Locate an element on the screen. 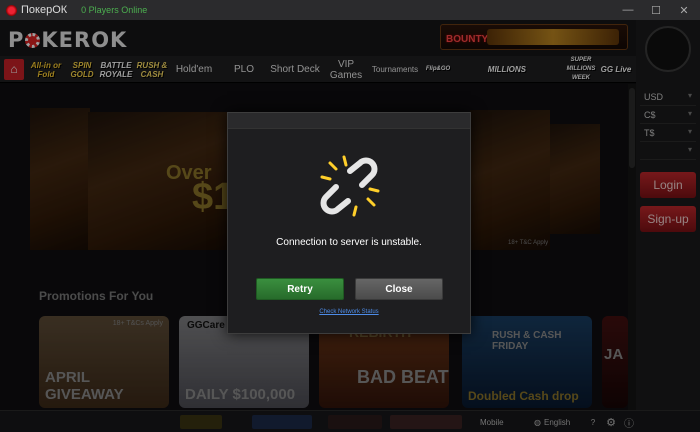 The width and height of the screenshot is (700, 432). app-icon is located at coordinates (11, 10).